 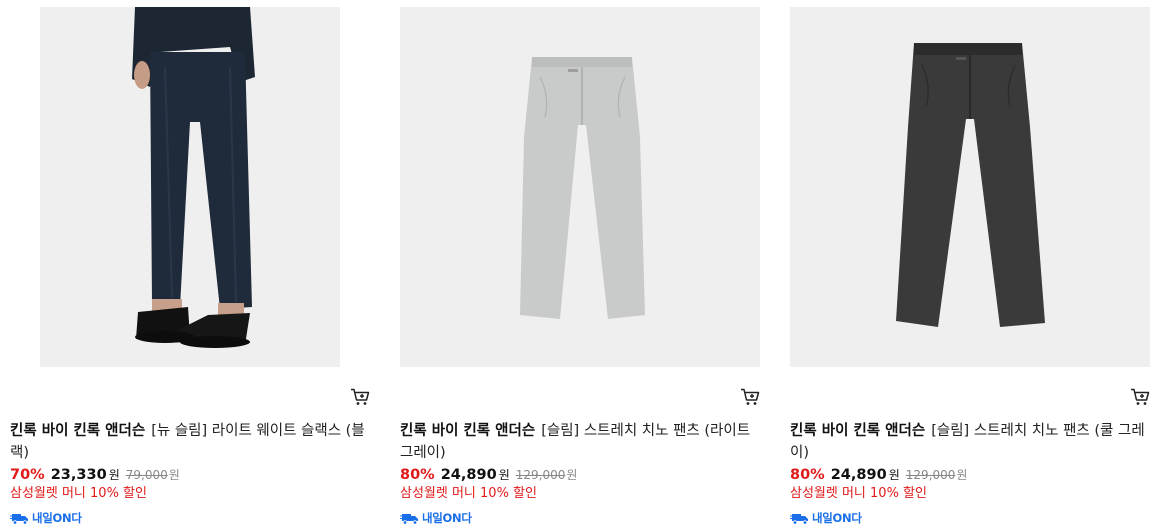 I want to click on product-title: 킨록 바이 킨록 앤더슨 [슬림] 스트레치 치노 팬츠 (쿨 그레이), so click(x=971, y=442).